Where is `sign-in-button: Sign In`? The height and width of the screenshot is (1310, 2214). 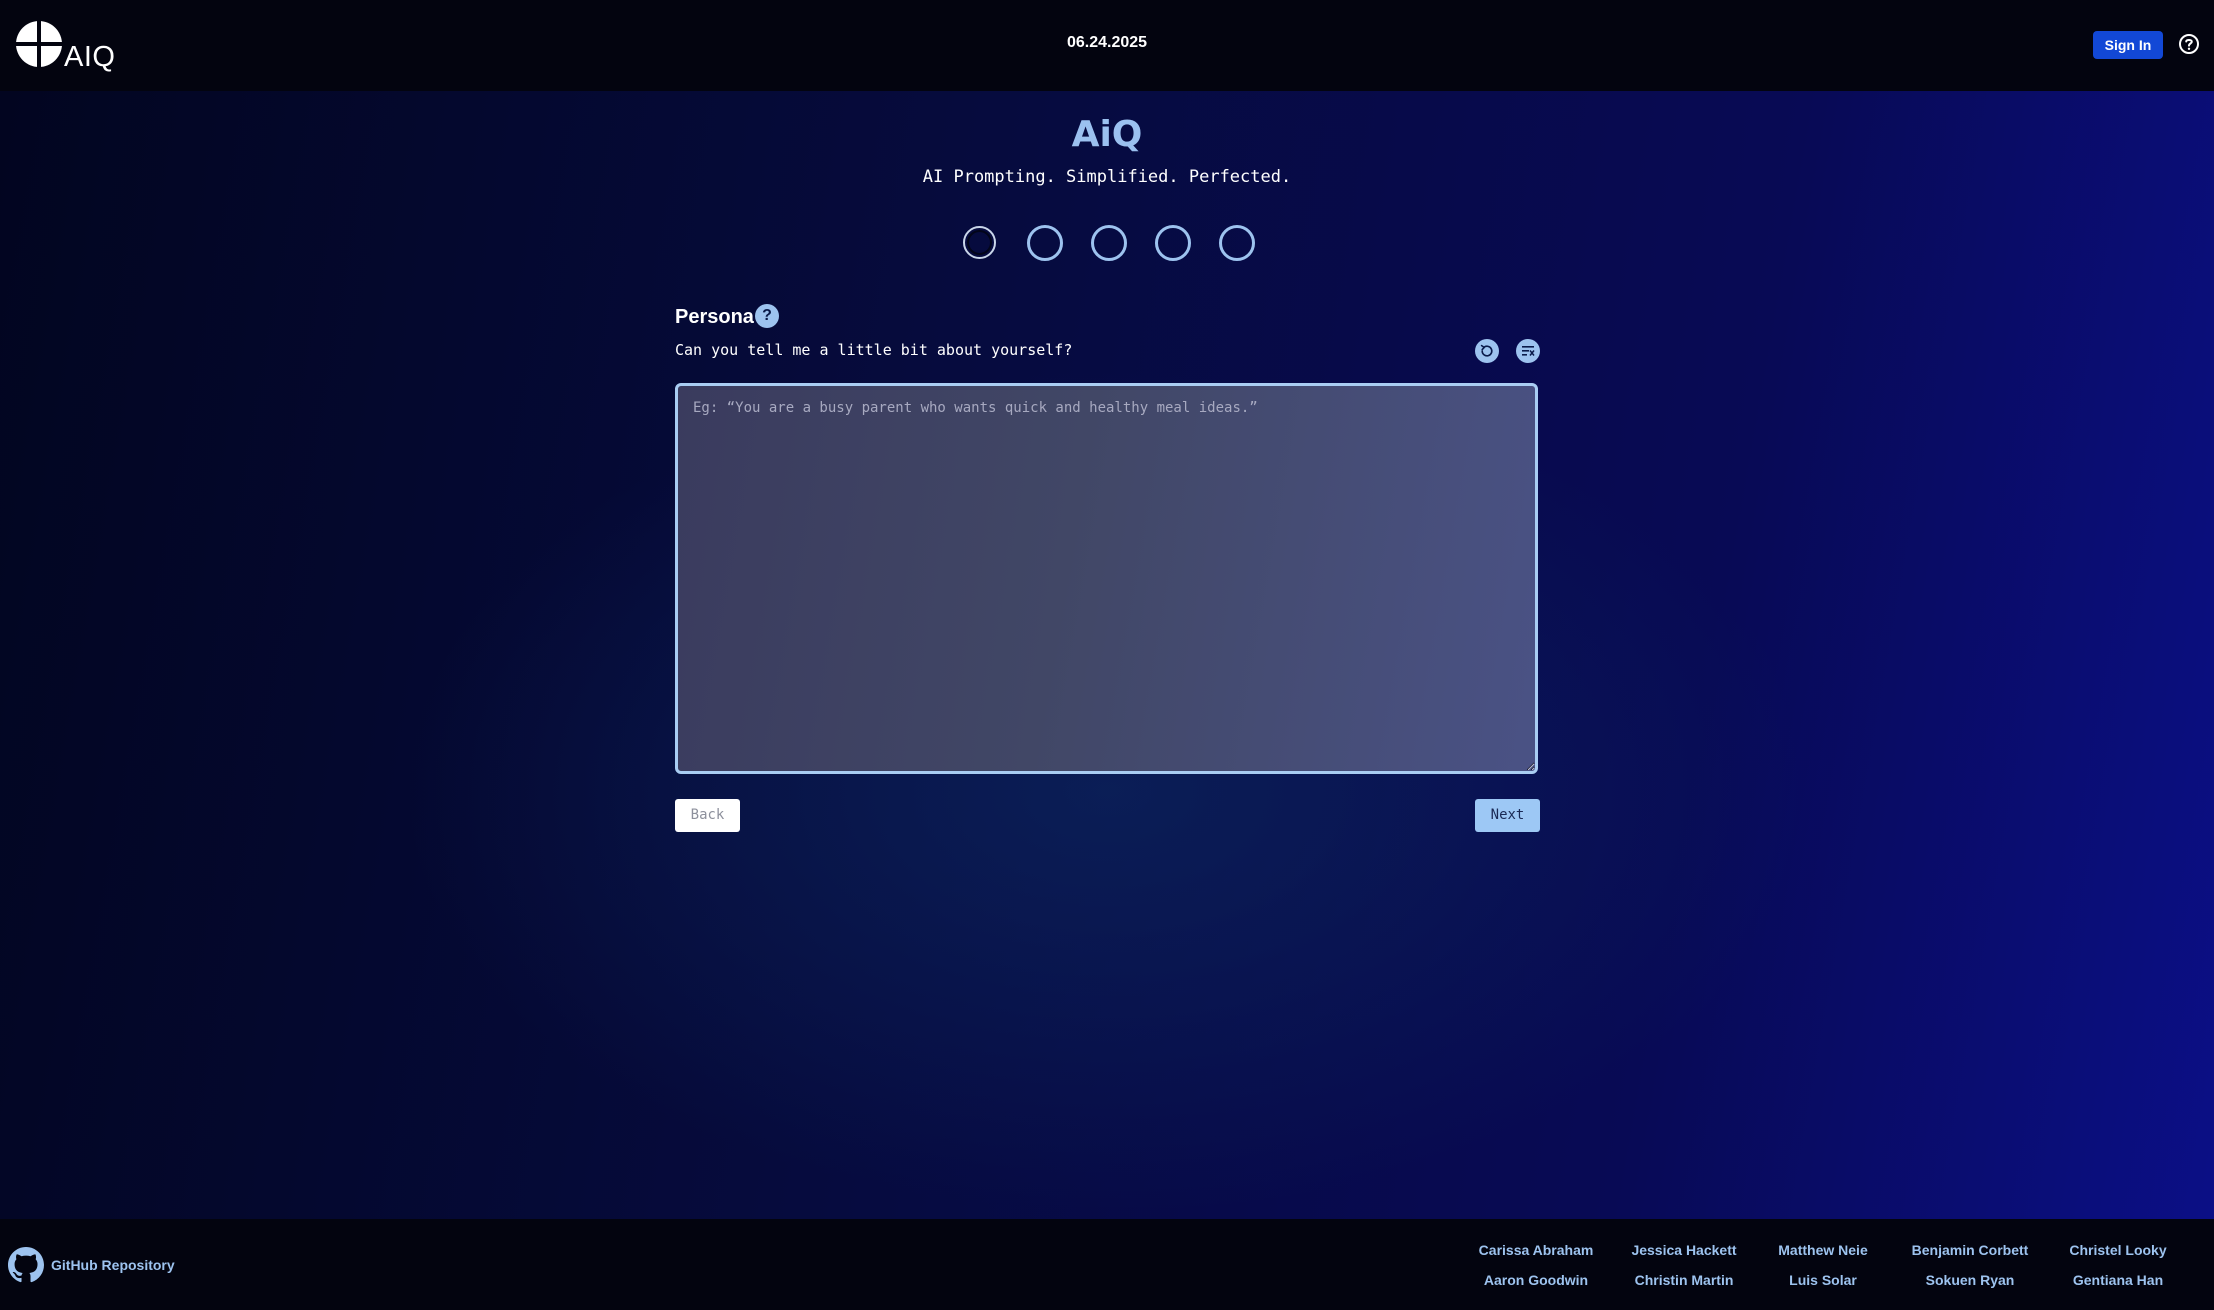 sign-in-button: Sign In is located at coordinates (2128, 45).